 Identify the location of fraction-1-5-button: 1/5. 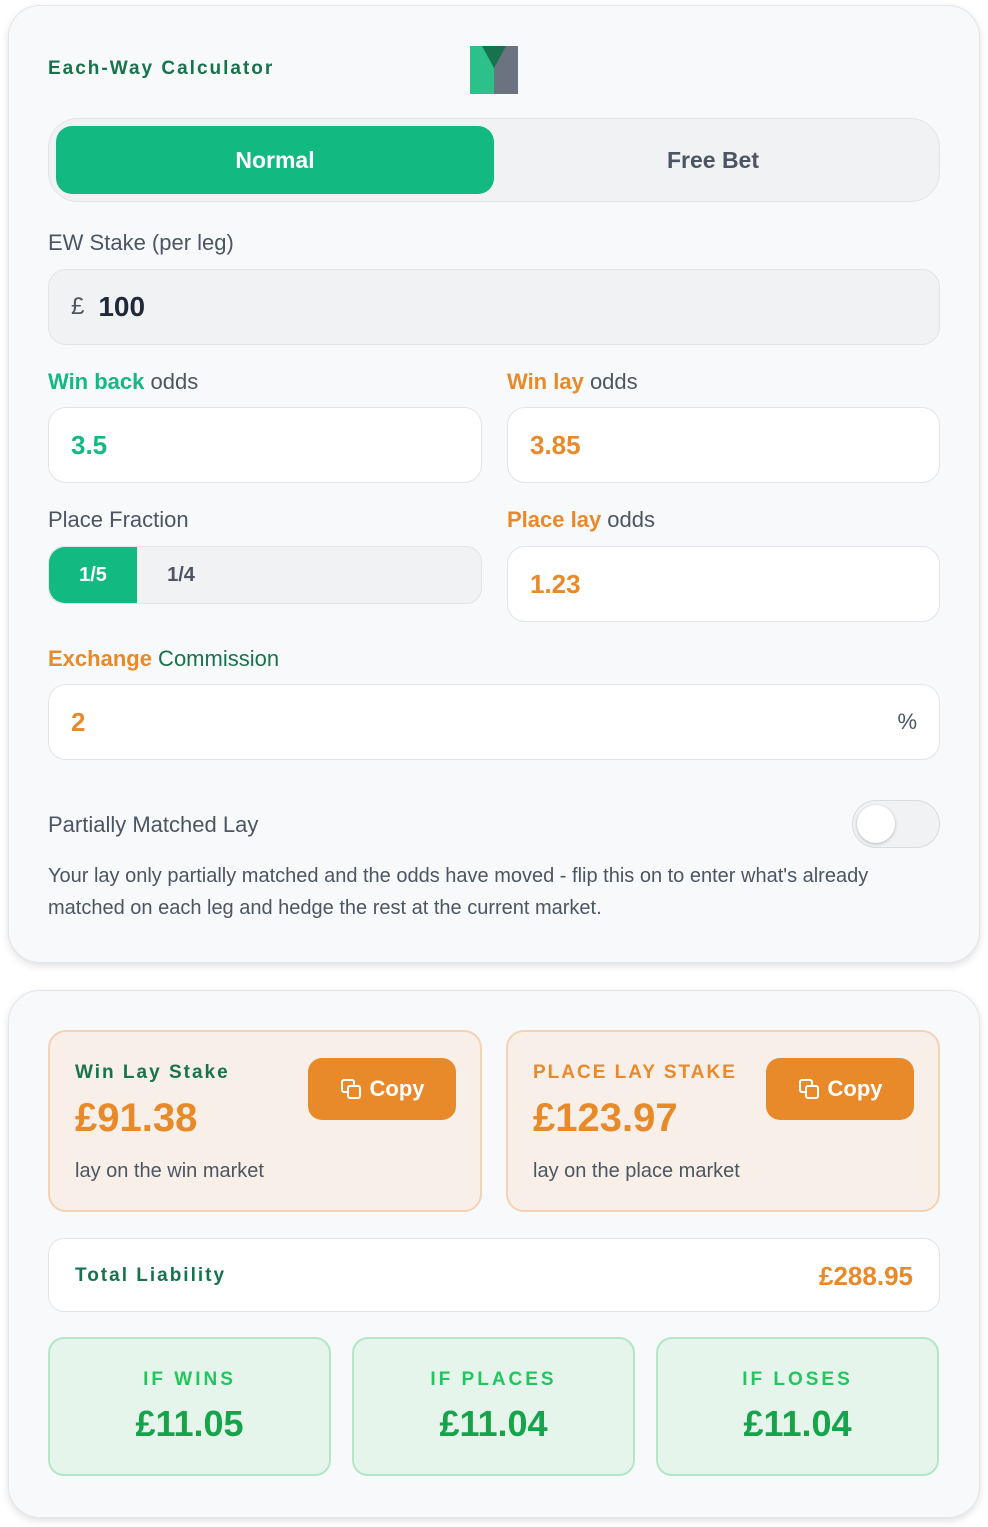
(93, 575).